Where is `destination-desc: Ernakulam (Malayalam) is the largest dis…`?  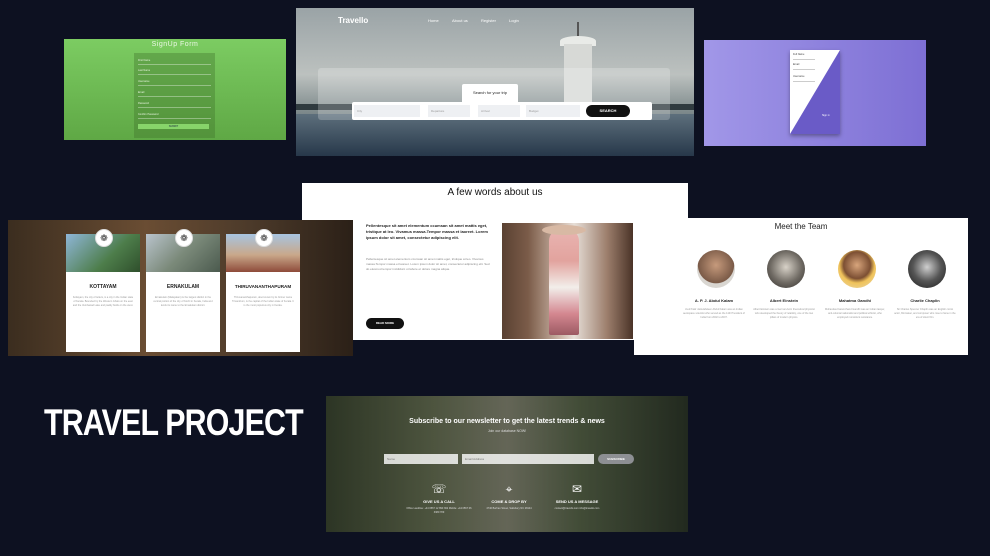
destination-desc: Ernakulam (Malayalam) is the largest dis… is located at coordinates (183, 301).